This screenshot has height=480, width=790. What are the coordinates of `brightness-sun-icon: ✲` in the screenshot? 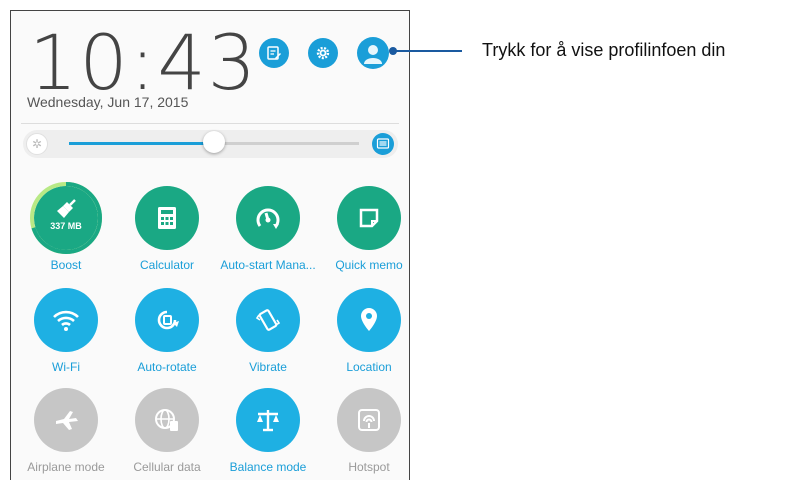 It's located at (37, 144).